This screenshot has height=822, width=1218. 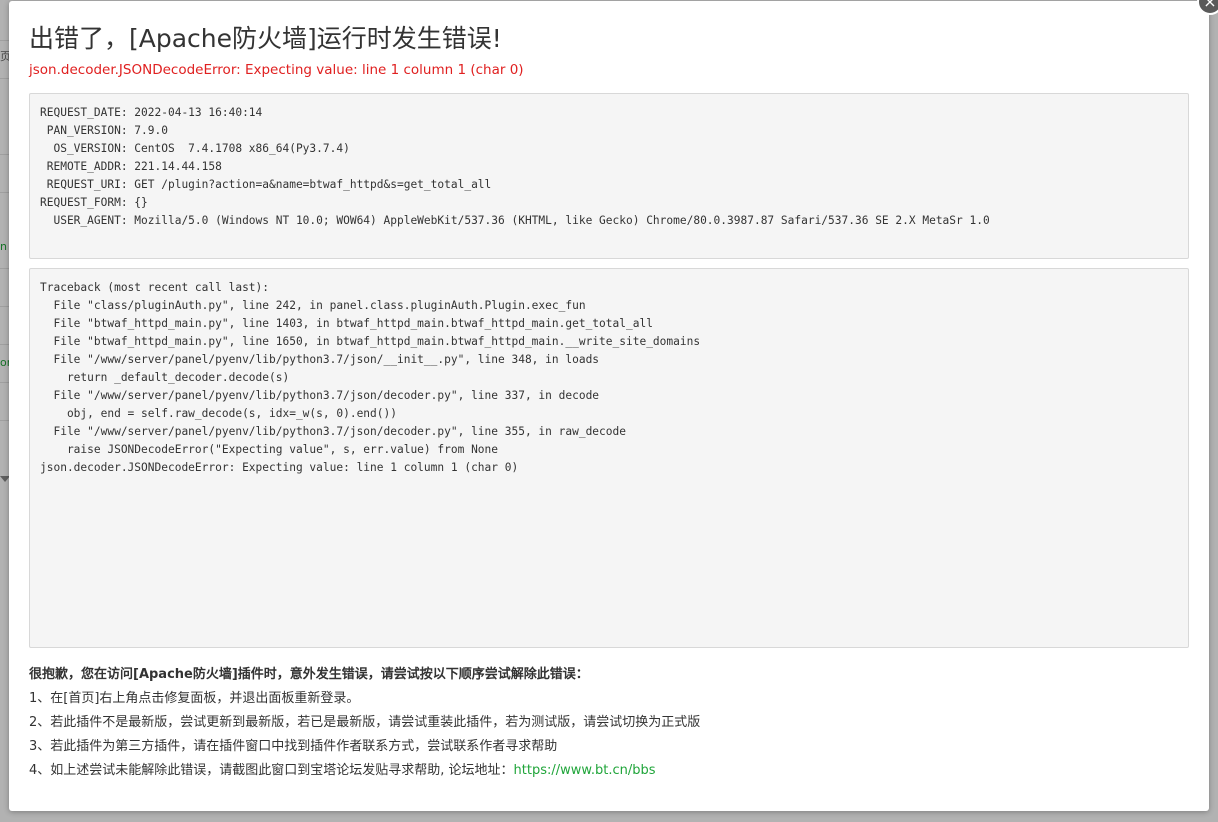 I want to click on forum-link: https://www.bt.cn/bbs, so click(x=585, y=770).